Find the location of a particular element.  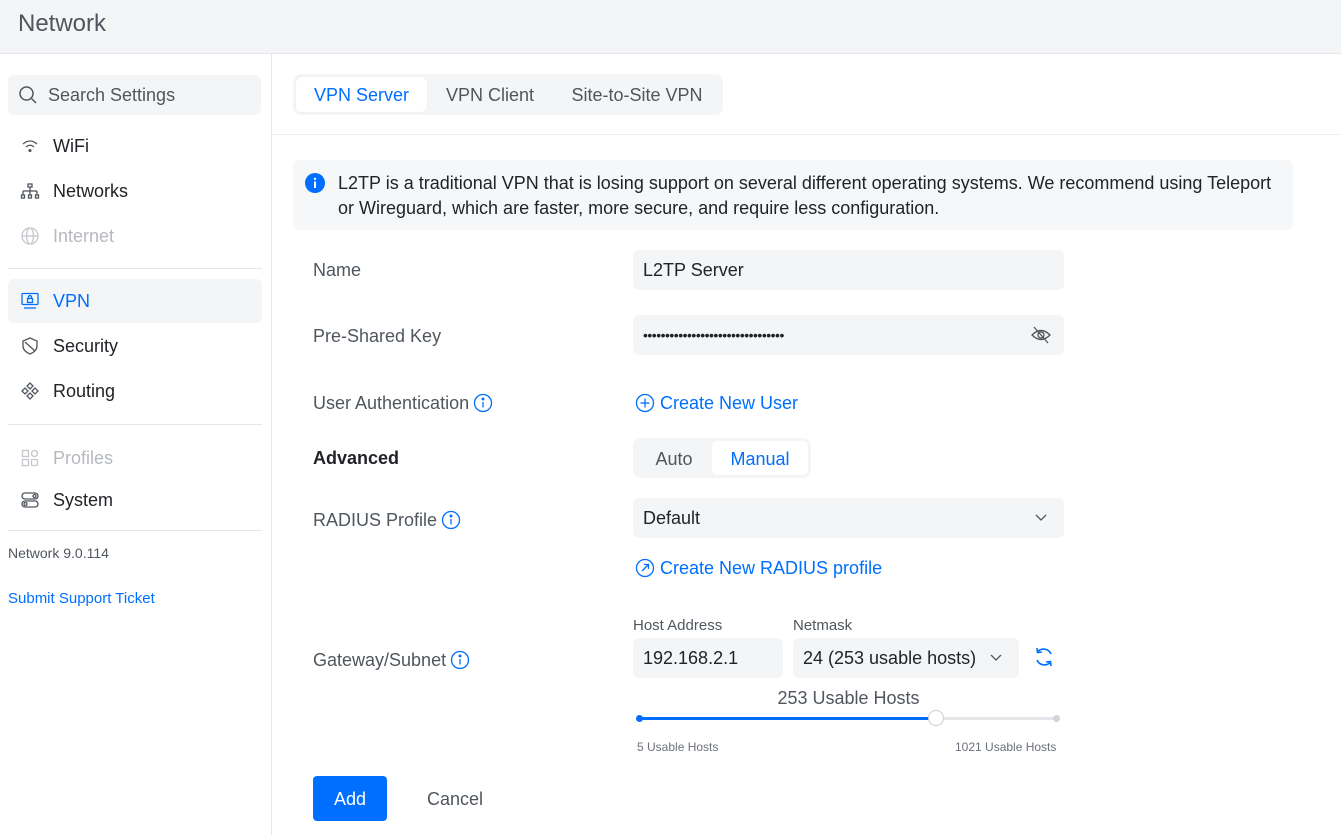

sidebar-item-internet: Internet is located at coordinates (135, 236).